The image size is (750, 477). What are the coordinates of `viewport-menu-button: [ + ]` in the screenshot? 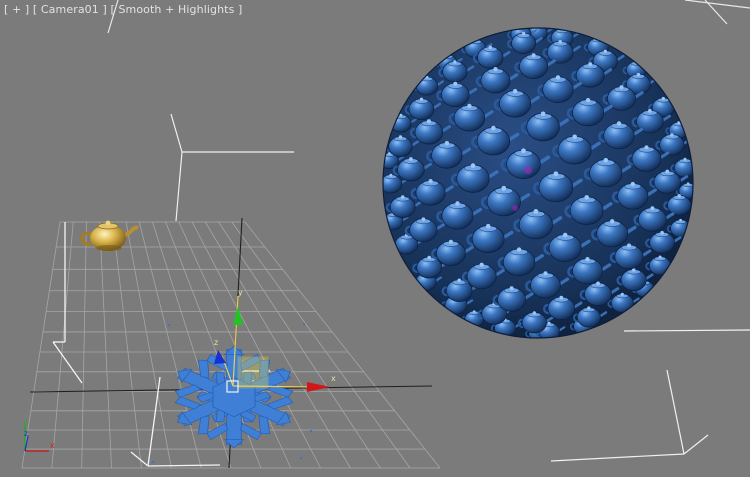 It's located at (16, 9).